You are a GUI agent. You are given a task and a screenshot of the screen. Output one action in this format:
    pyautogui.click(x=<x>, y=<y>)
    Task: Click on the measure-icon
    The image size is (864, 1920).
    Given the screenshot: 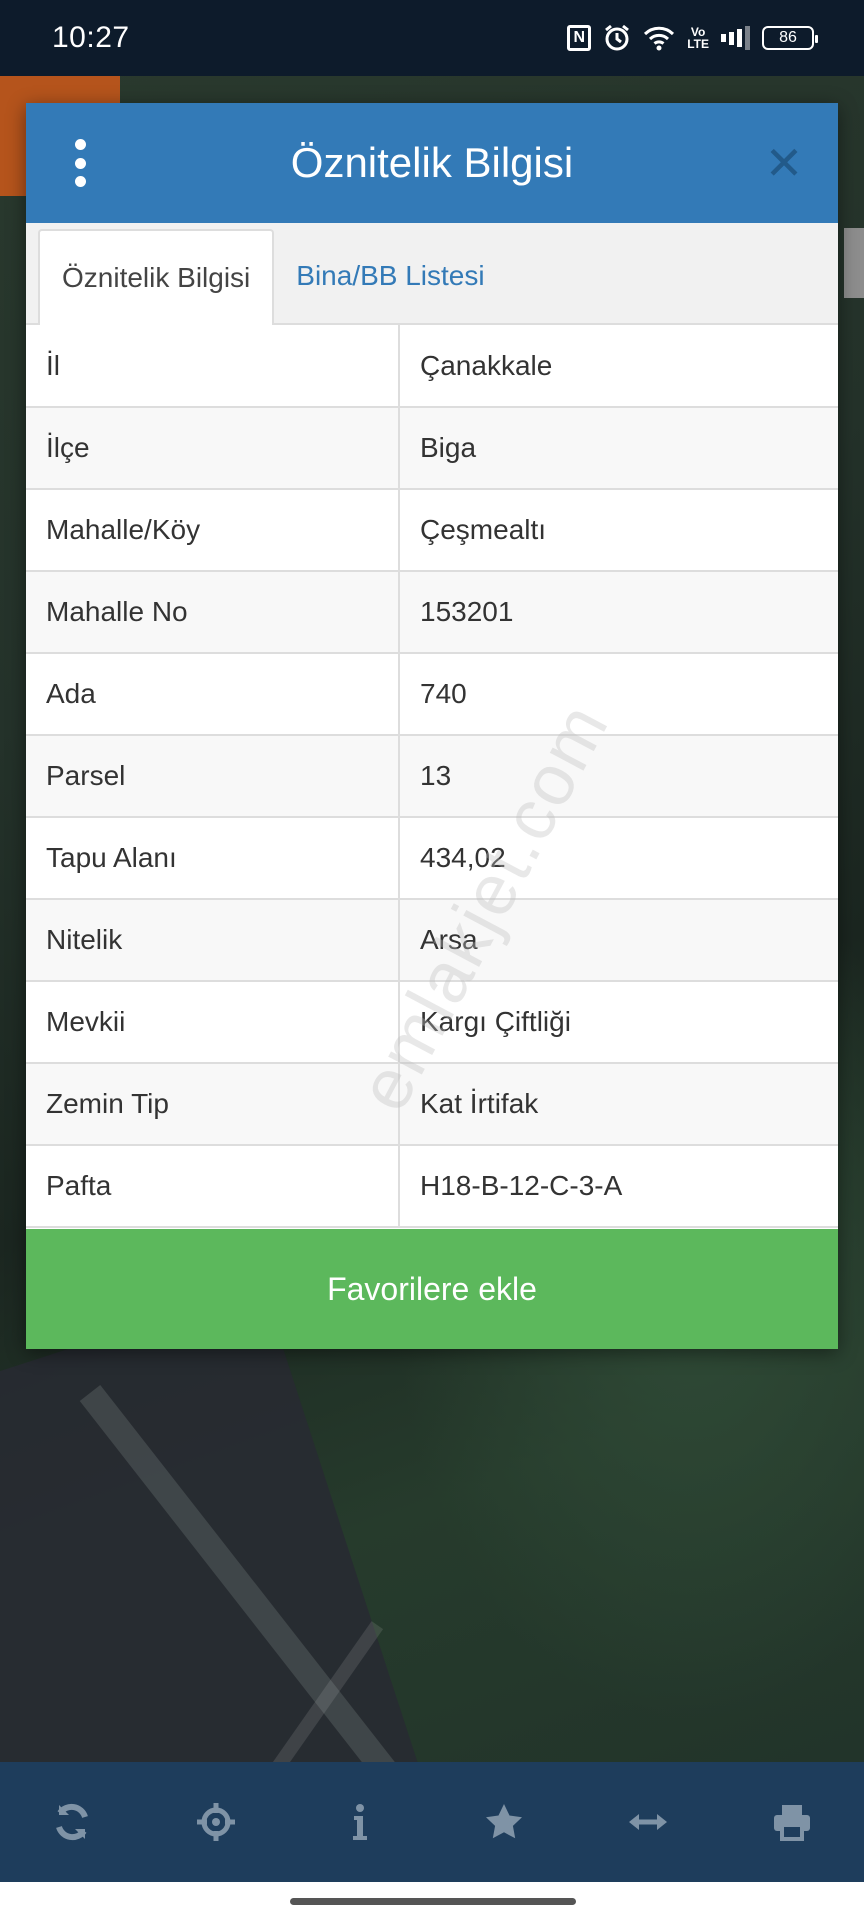 What is the action you would take?
    pyautogui.click(x=648, y=1822)
    